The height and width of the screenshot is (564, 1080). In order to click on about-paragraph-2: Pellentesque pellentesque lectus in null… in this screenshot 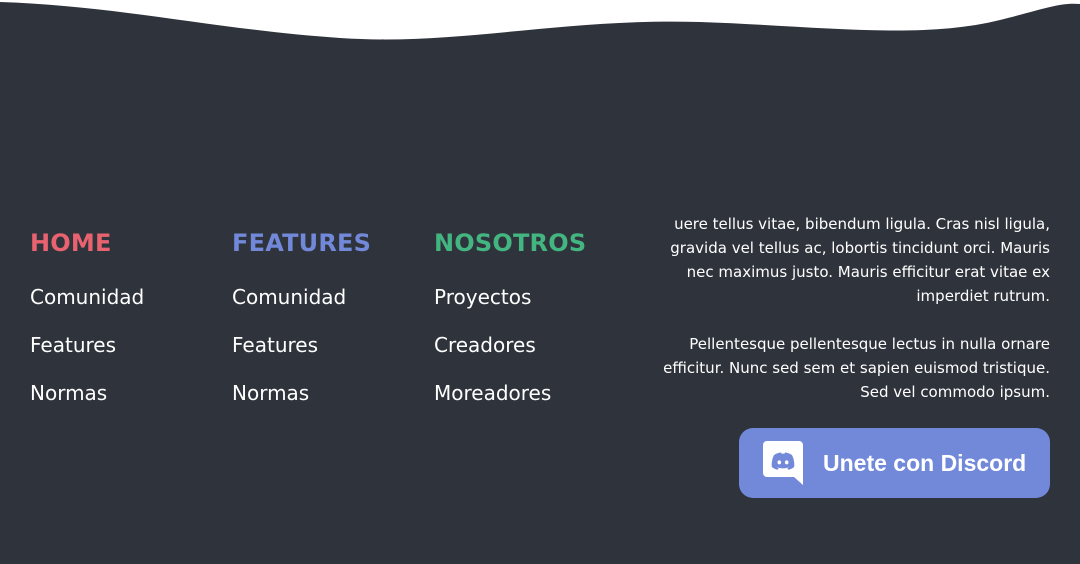, I will do `click(856, 368)`.